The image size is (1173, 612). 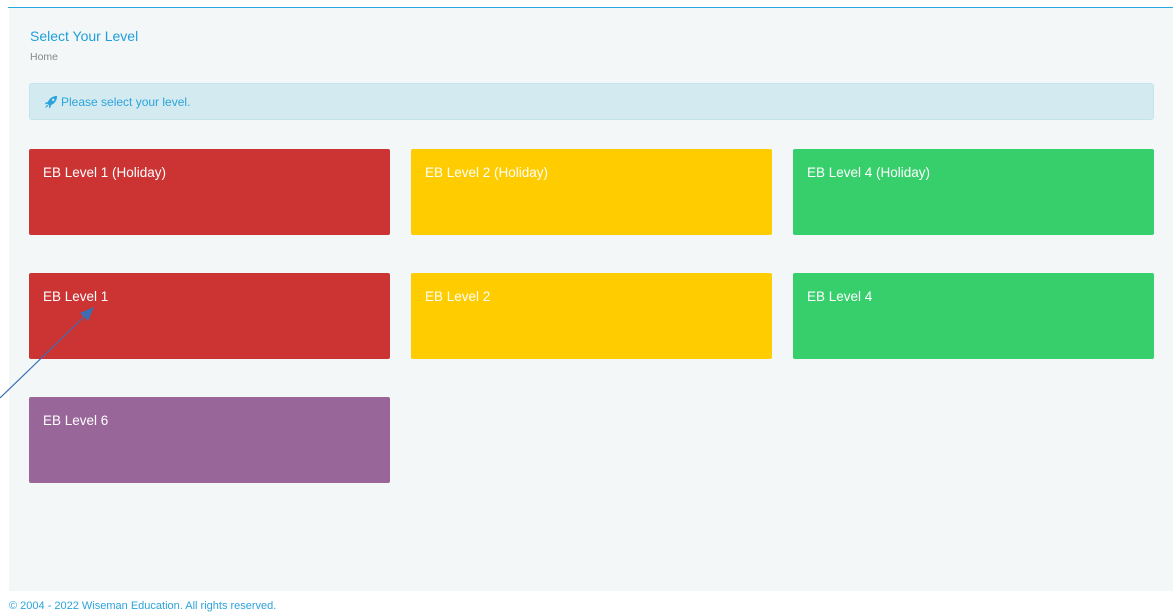 I want to click on level-label: EB Level 4 (Holiday), so click(x=869, y=172).